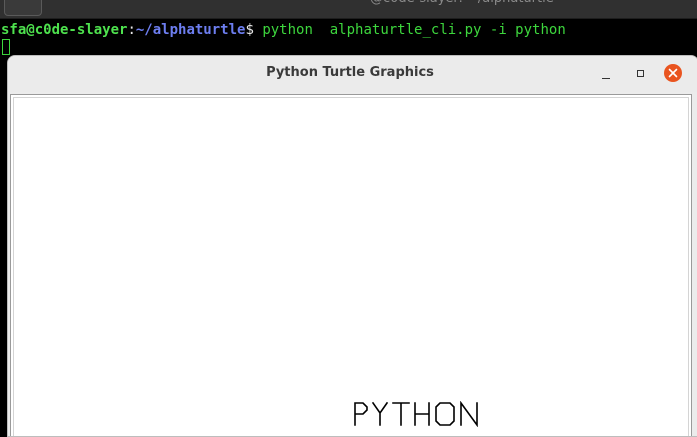 The width and height of the screenshot is (697, 437). Describe the element at coordinates (23, 8) in the screenshot. I see `terminal-menu-button` at that location.